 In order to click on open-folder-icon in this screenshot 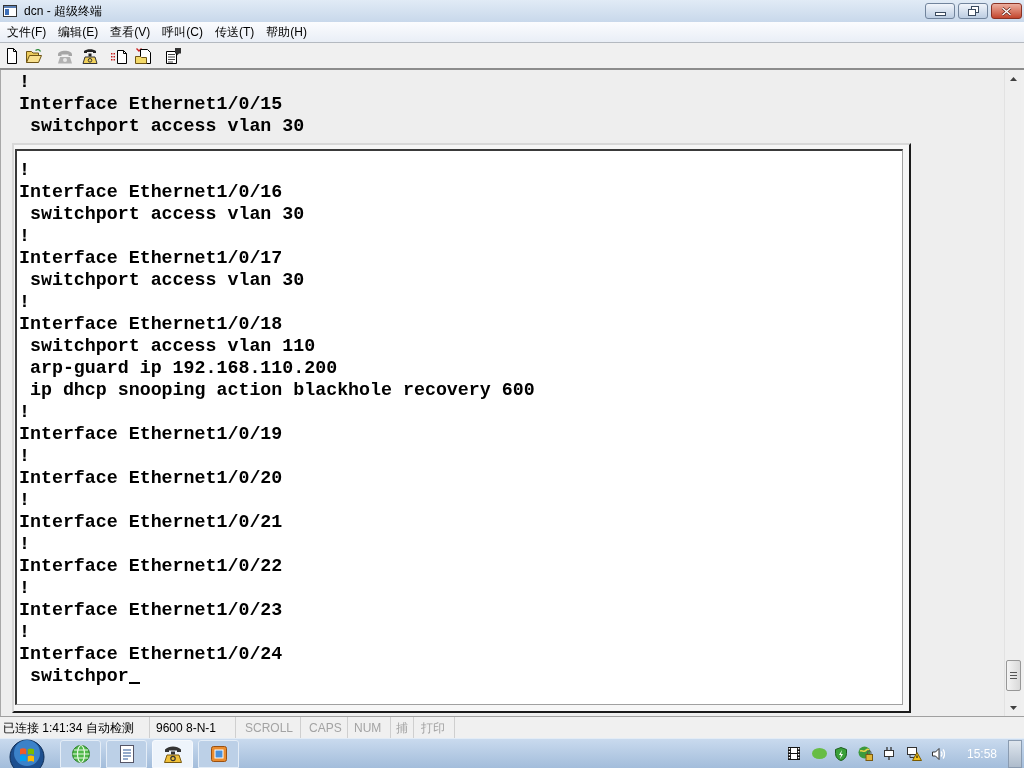, I will do `click(34, 55)`.